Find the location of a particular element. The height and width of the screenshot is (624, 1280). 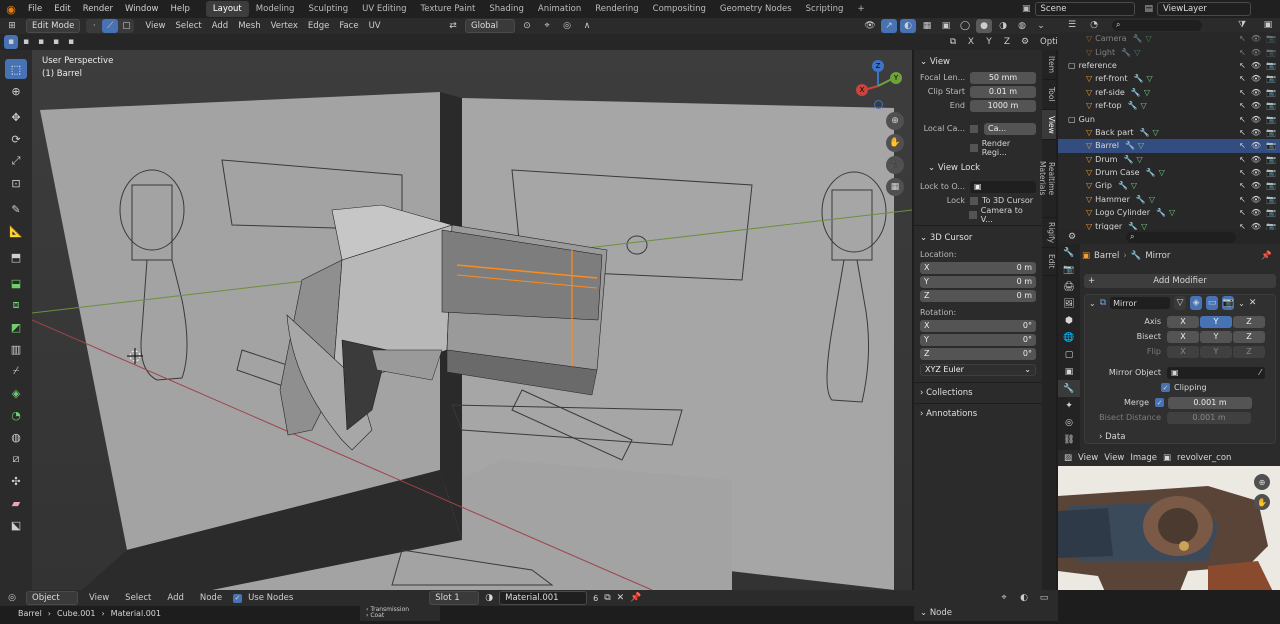

mirror-y-toggle: Y is located at coordinates (989, 42).